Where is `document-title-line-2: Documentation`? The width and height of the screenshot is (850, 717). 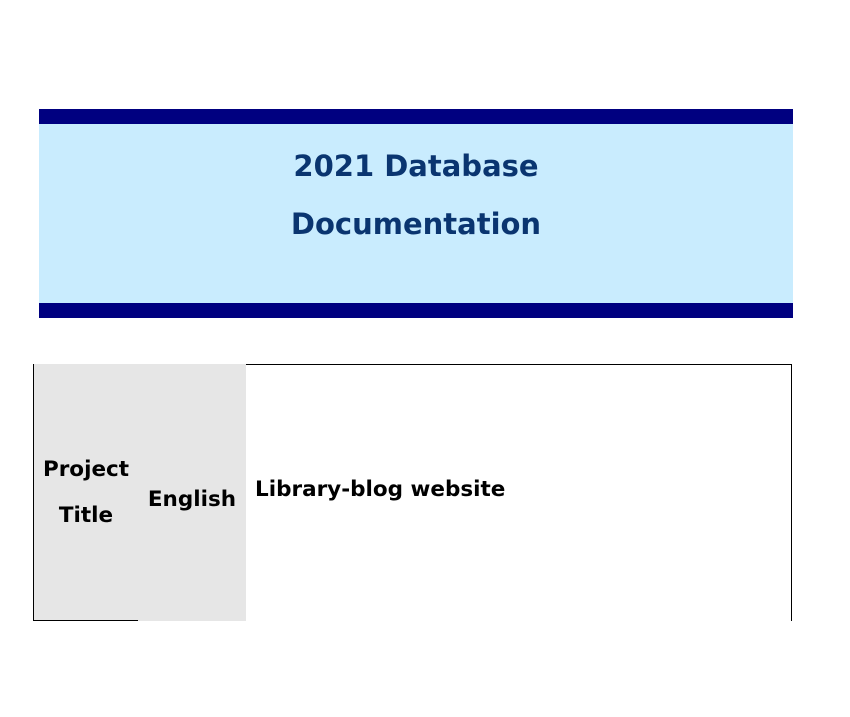 document-title-line-2: Documentation is located at coordinates (416, 224).